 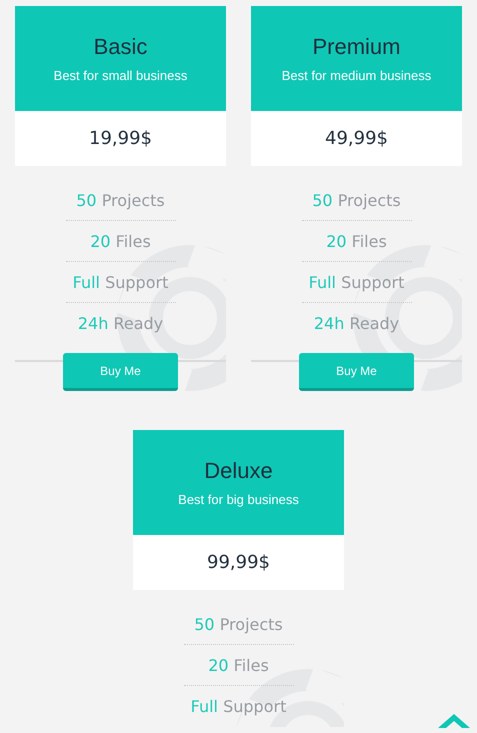 What do you see at coordinates (121, 75) in the screenshot?
I see `plan-subtitle: Best for small business` at bounding box center [121, 75].